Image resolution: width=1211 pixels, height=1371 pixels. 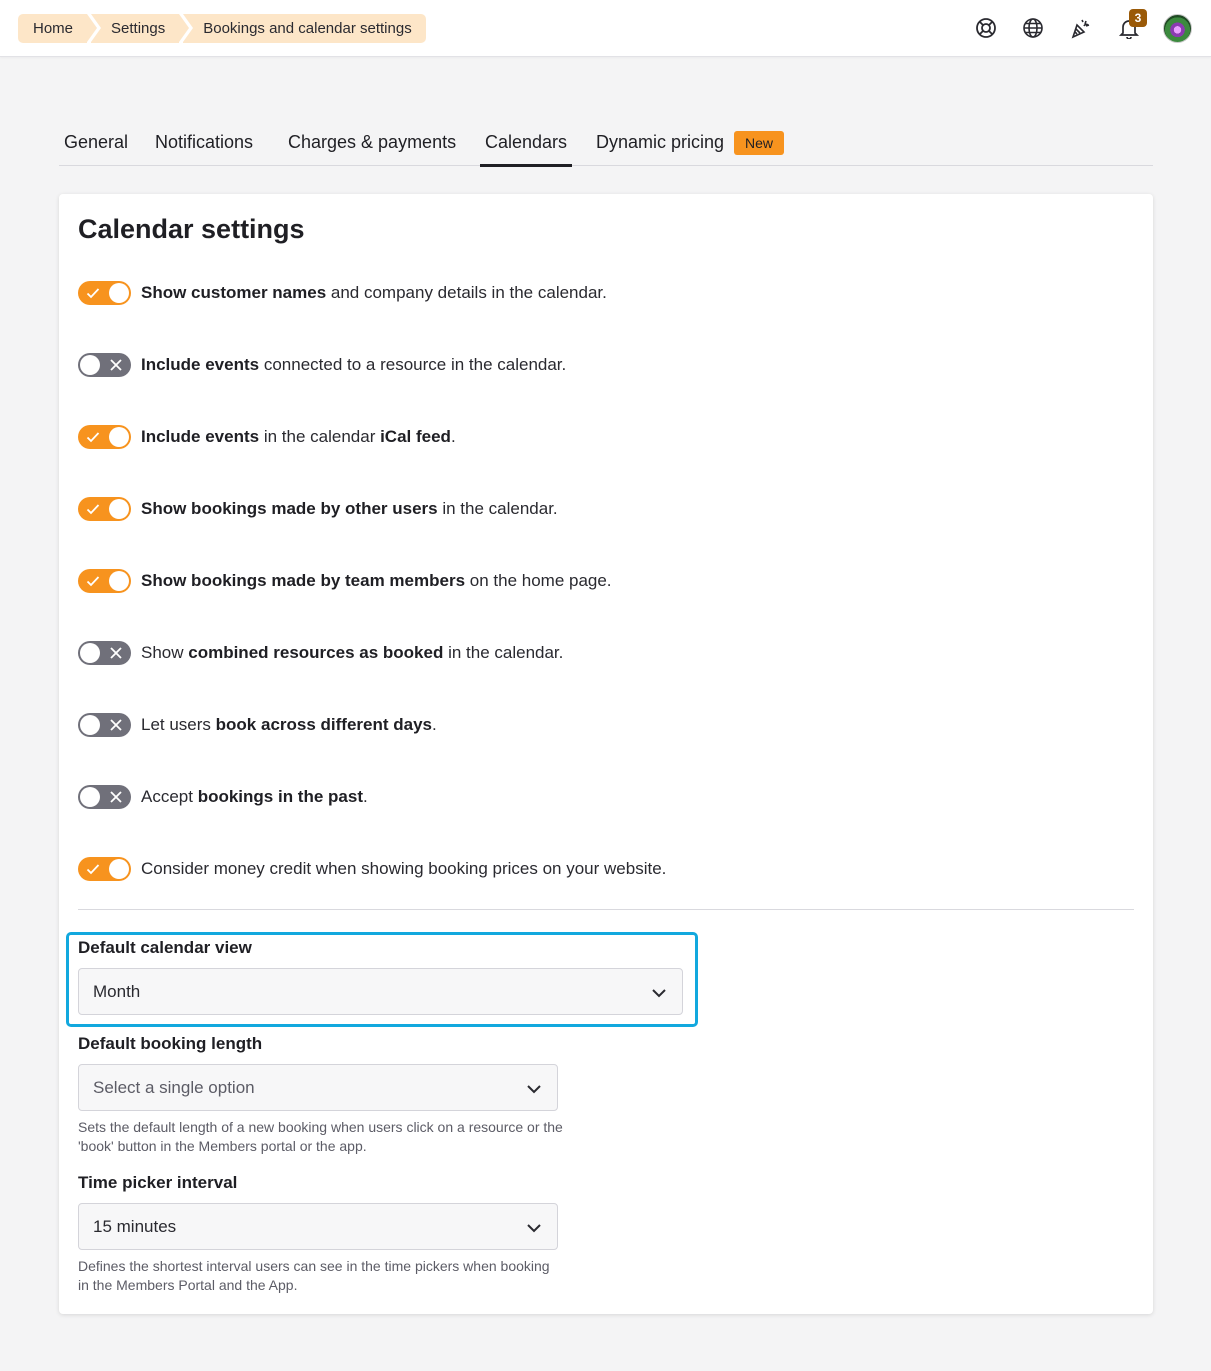 What do you see at coordinates (466, 292) in the screenshot?
I see `setting-label-text: and company details in the calendar.` at bounding box center [466, 292].